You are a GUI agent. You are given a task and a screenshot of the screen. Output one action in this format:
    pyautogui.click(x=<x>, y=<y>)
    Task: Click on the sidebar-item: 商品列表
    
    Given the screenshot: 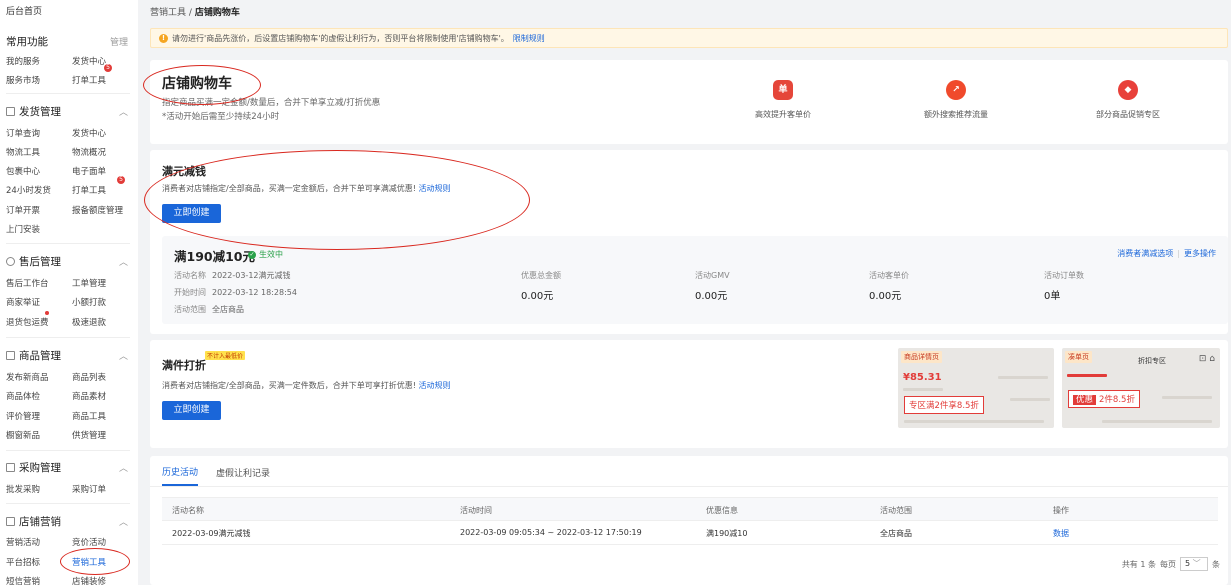 What is the action you would take?
    pyautogui.click(x=89, y=377)
    